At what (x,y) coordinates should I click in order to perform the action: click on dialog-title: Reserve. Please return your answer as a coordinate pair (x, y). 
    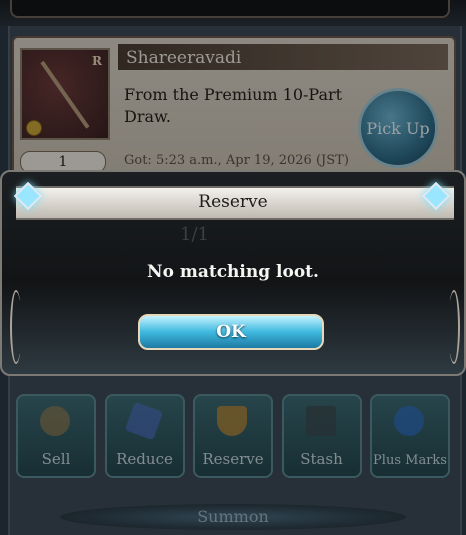
    Looking at the image, I should click on (233, 202).